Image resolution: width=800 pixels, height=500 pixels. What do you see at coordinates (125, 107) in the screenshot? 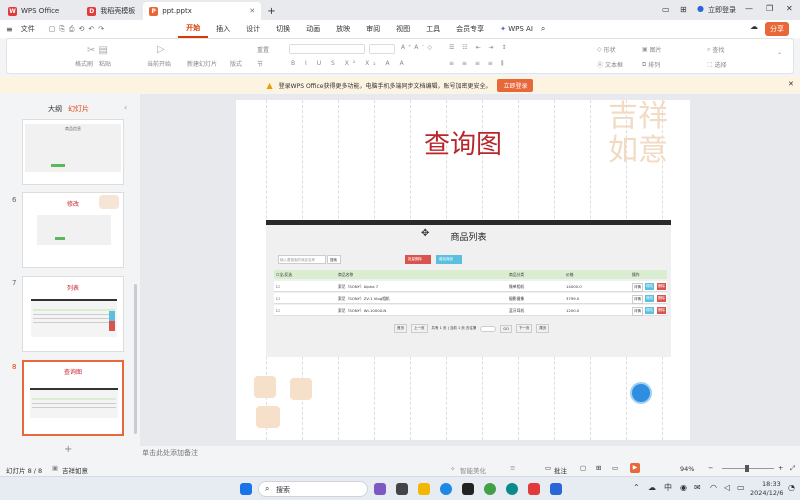
I see `collapse-panel-icon: ‹` at bounding box center [125, 107].